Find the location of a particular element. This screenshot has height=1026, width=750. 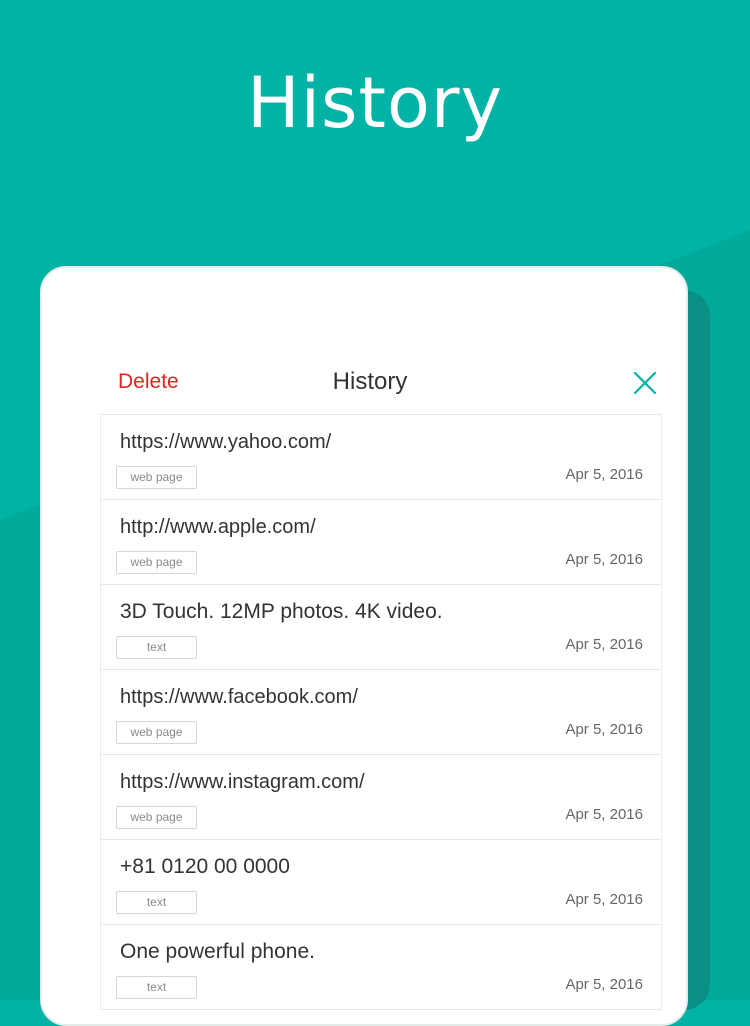

item-title: 3D Touch. 12MP photos. 4K video. is located at coordinates (281, 611).